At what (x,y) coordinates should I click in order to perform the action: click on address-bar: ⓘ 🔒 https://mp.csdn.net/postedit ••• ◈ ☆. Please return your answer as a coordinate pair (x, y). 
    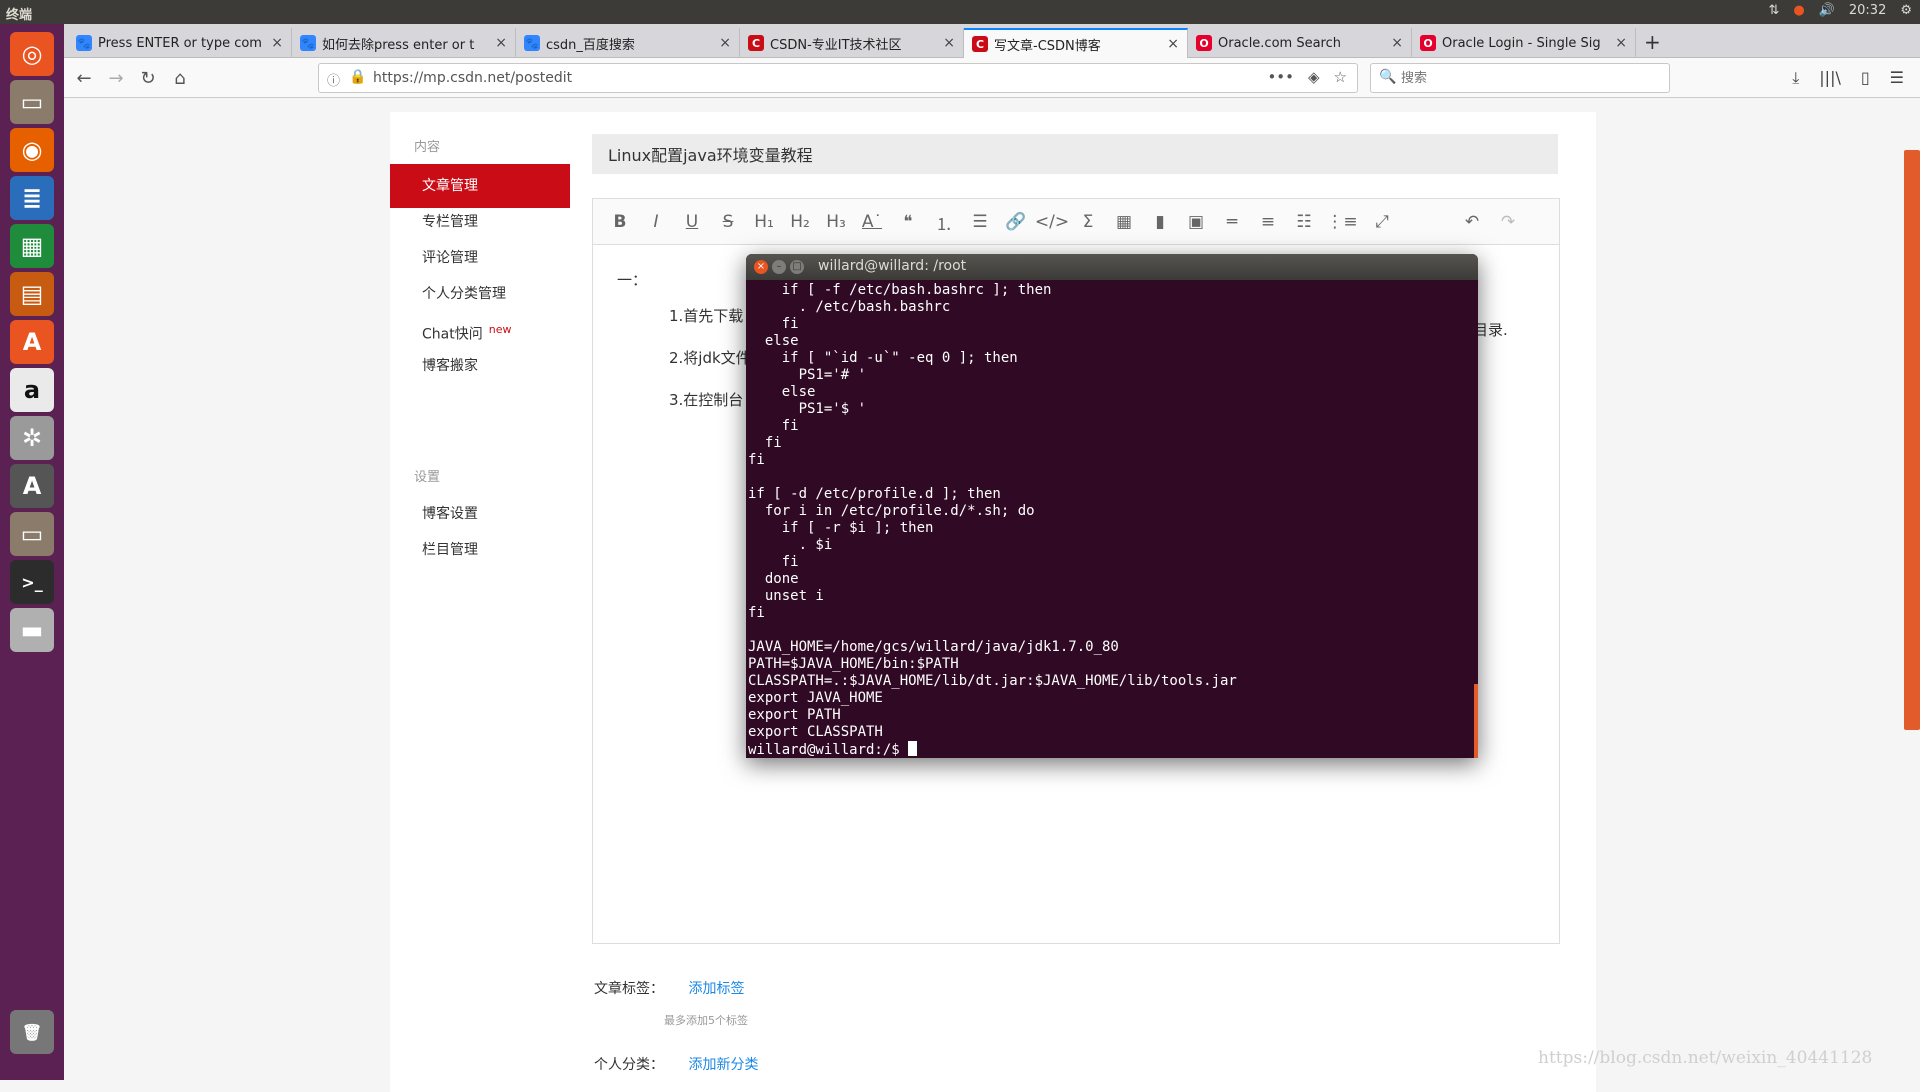
    Looking at the image, I should click on (838, 78).